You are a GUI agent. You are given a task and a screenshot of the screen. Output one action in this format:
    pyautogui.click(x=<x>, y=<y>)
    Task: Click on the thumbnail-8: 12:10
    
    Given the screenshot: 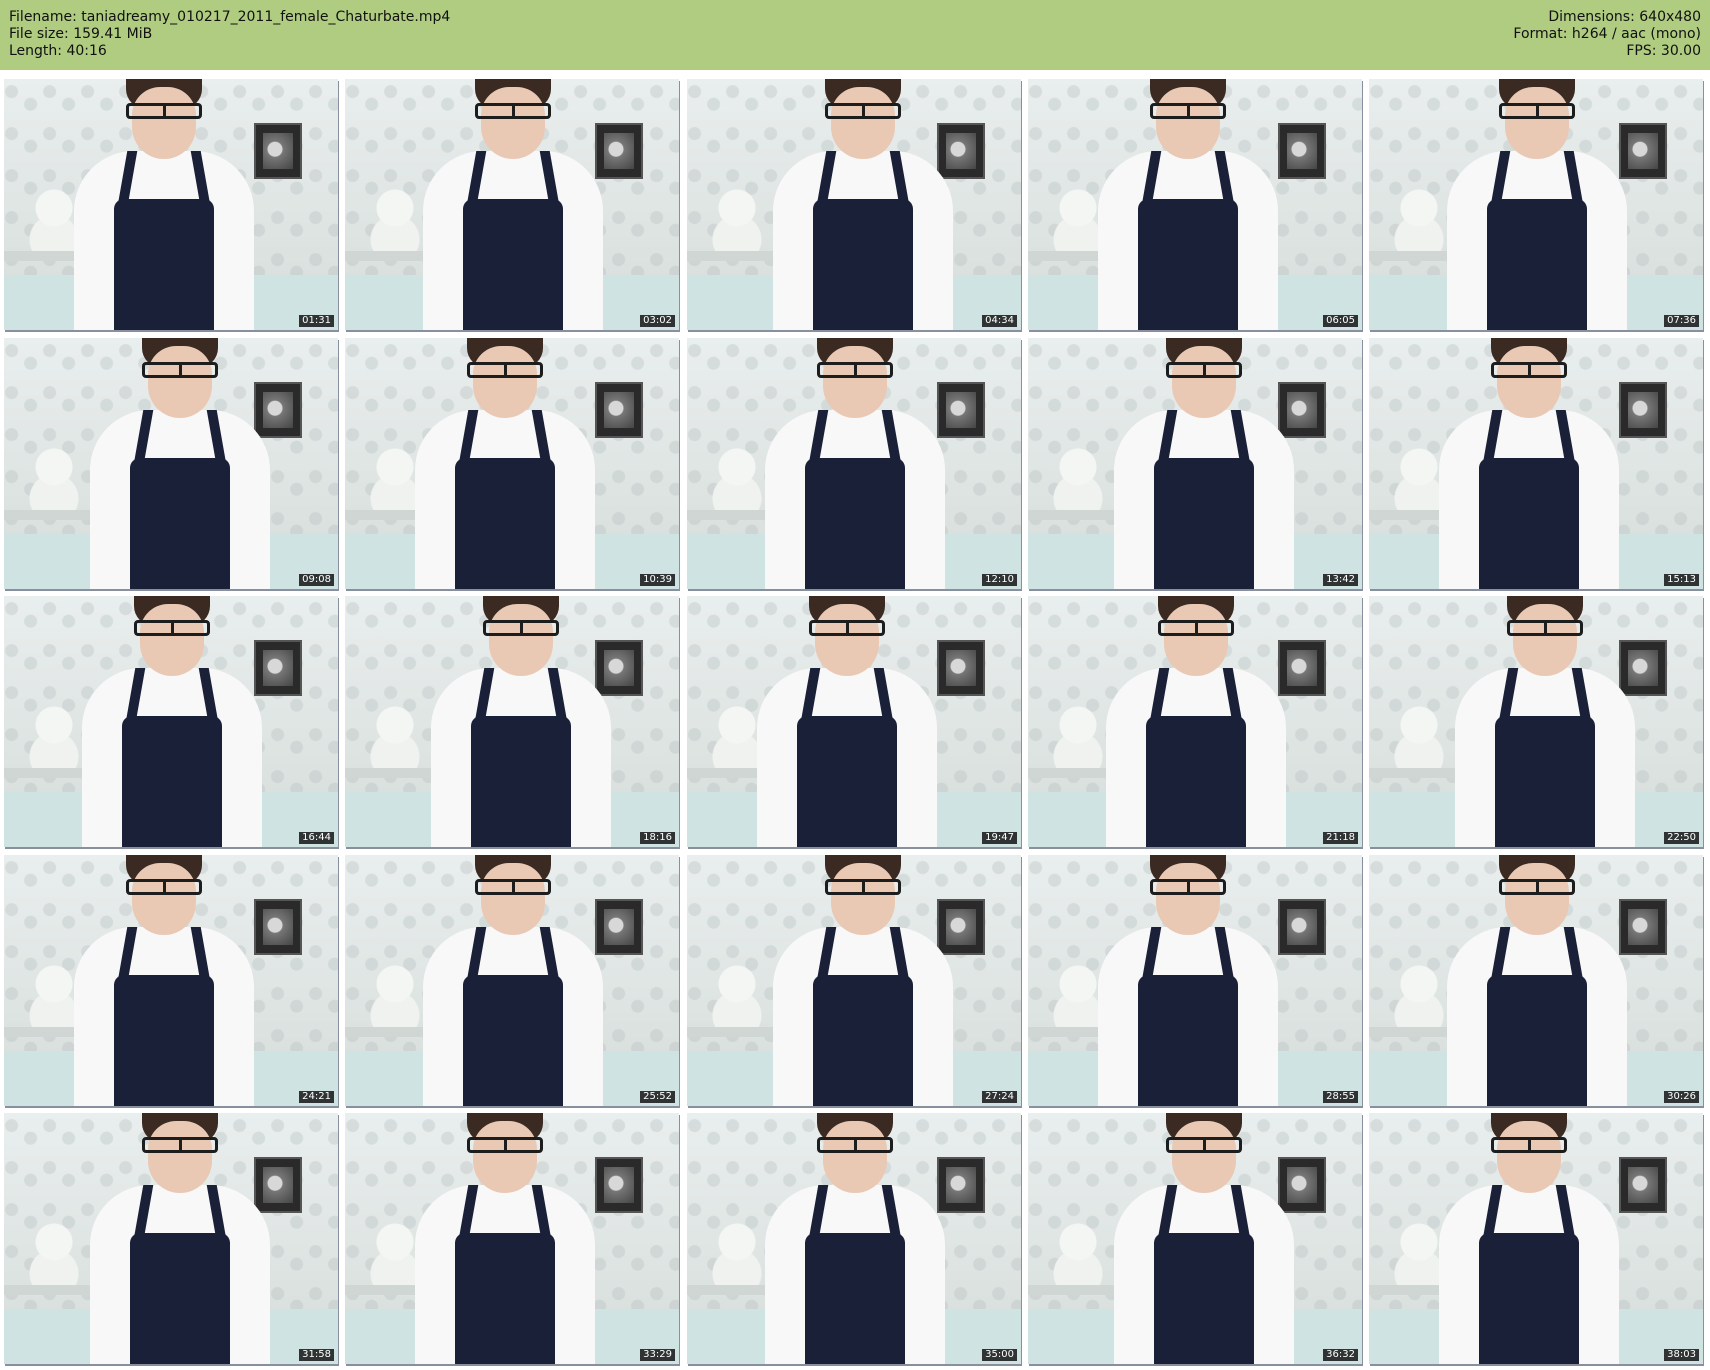 What is the action you would take?
    pyautogui.click(x=854, y=463)
    